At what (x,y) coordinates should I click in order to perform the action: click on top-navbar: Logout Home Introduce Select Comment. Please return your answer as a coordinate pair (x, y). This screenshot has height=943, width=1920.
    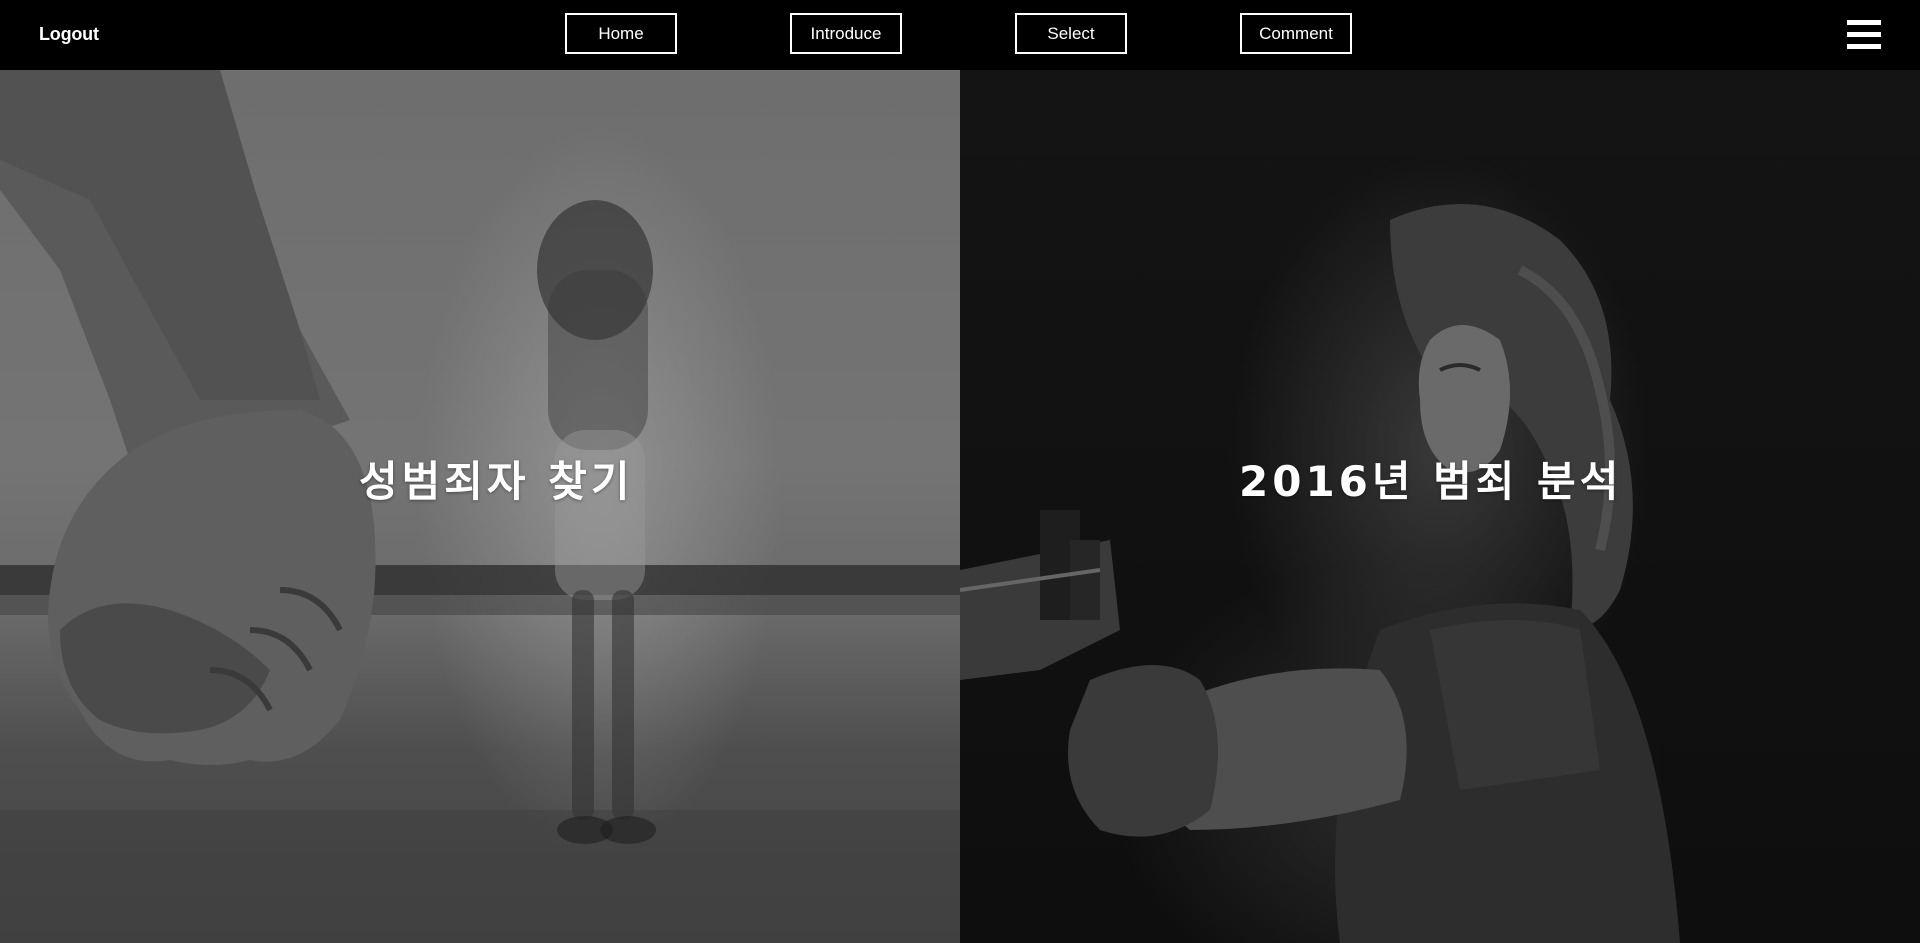
    Looking at the image, I should click on (960, 35).